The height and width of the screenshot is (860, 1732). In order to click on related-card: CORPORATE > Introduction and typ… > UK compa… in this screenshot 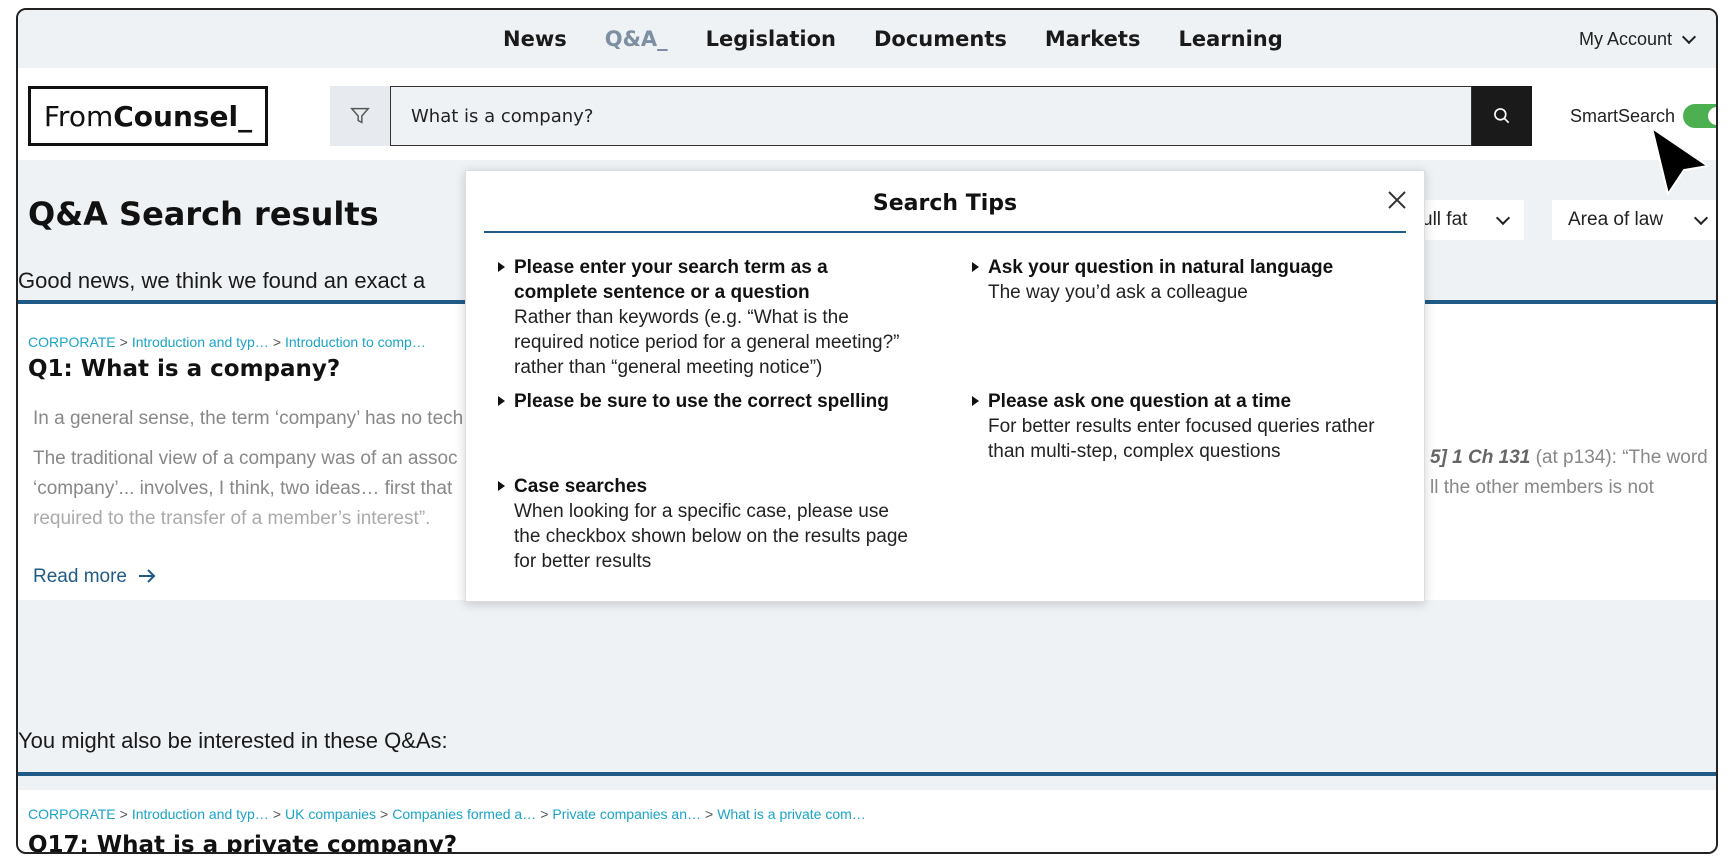, I will do `click(867, 821)`.